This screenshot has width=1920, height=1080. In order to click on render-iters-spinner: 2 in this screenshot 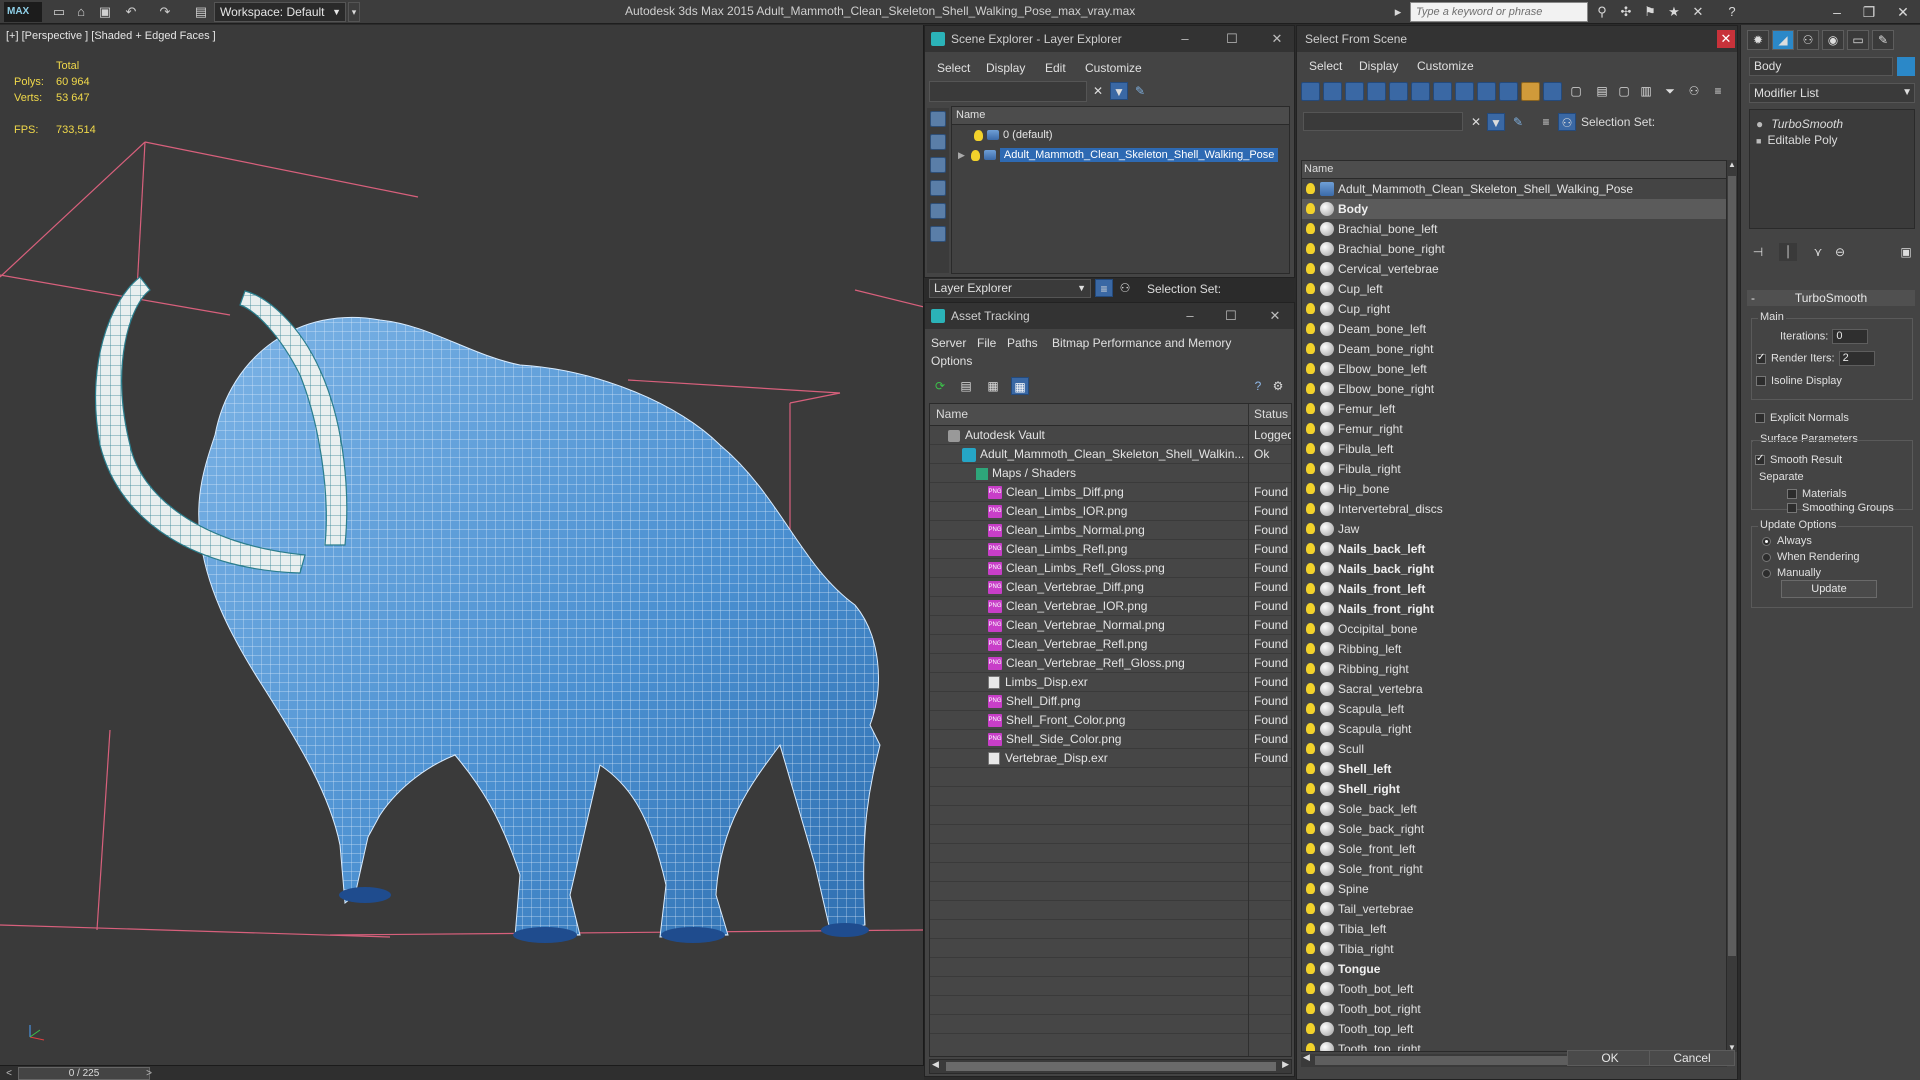, I will do `click(1856, 358)`.